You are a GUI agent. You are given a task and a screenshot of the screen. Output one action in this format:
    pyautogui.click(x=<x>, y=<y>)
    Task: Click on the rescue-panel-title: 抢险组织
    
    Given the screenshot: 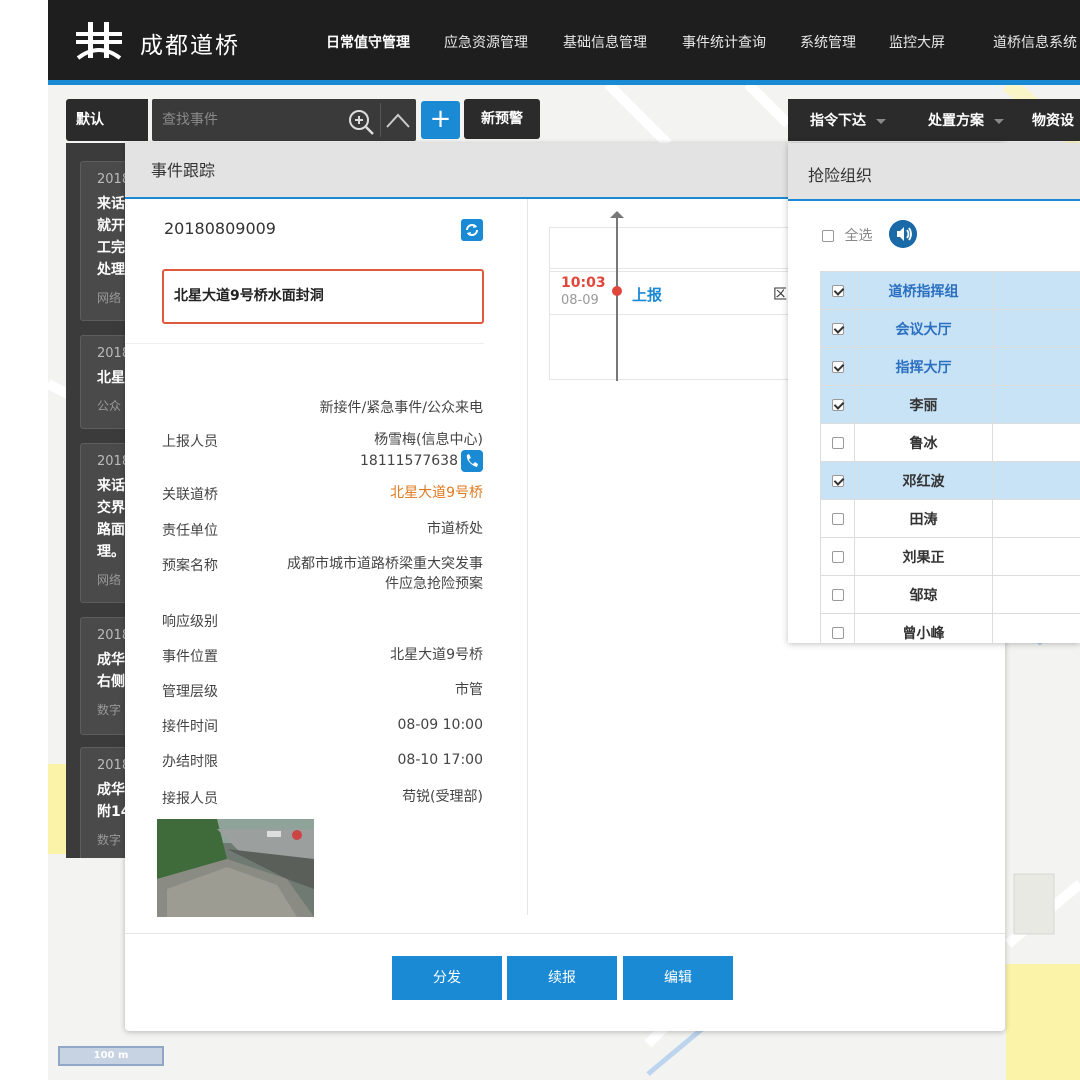 What is the action you would take?
    pyautogui.click(x=934, y=172)
    